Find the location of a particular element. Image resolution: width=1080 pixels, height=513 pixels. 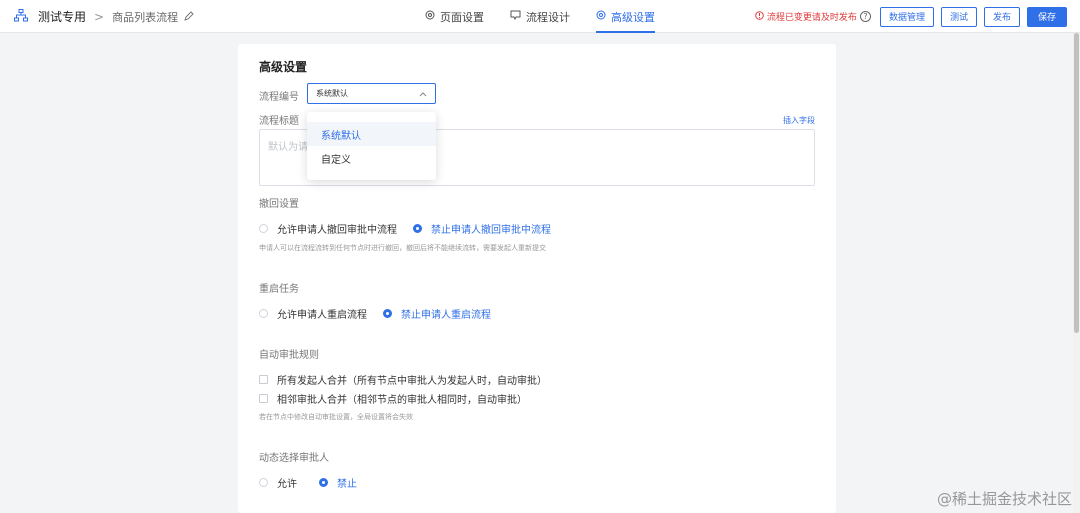

radio-allow-restart is located at coordinates (263, 313).